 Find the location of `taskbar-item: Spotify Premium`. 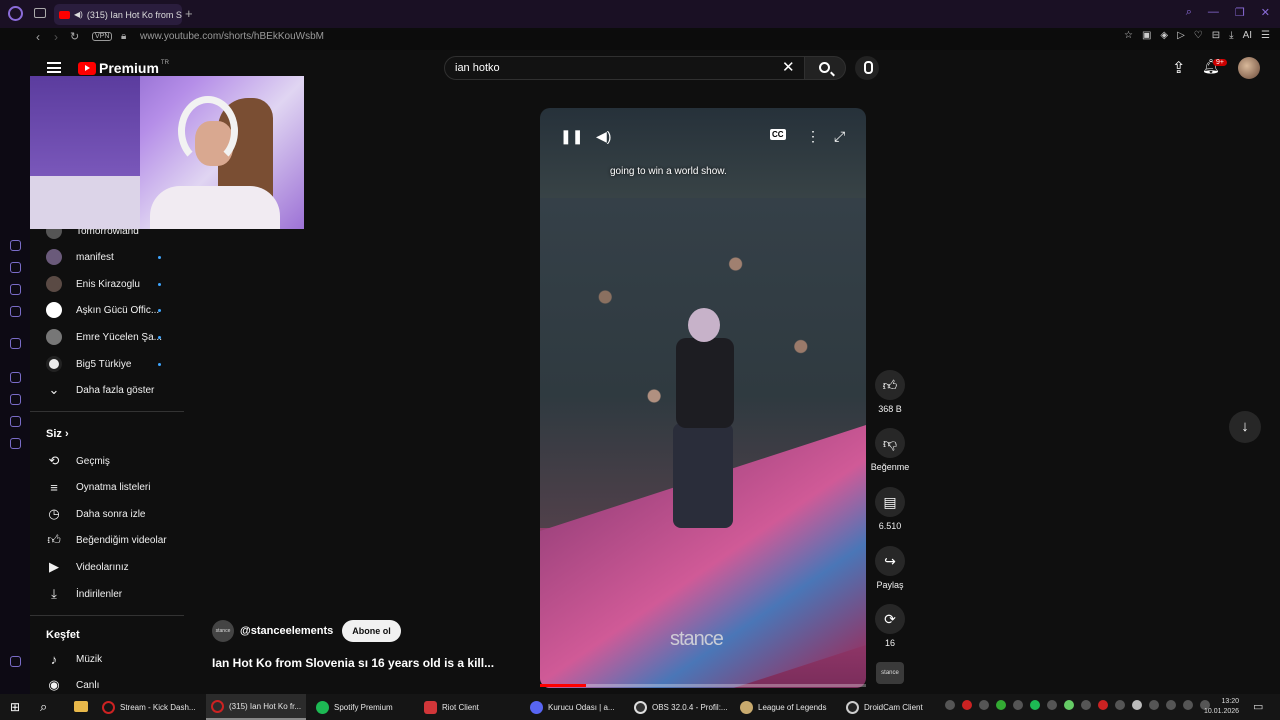

taskbar-item: Spotify Premium is located at coordinates (366, 707).